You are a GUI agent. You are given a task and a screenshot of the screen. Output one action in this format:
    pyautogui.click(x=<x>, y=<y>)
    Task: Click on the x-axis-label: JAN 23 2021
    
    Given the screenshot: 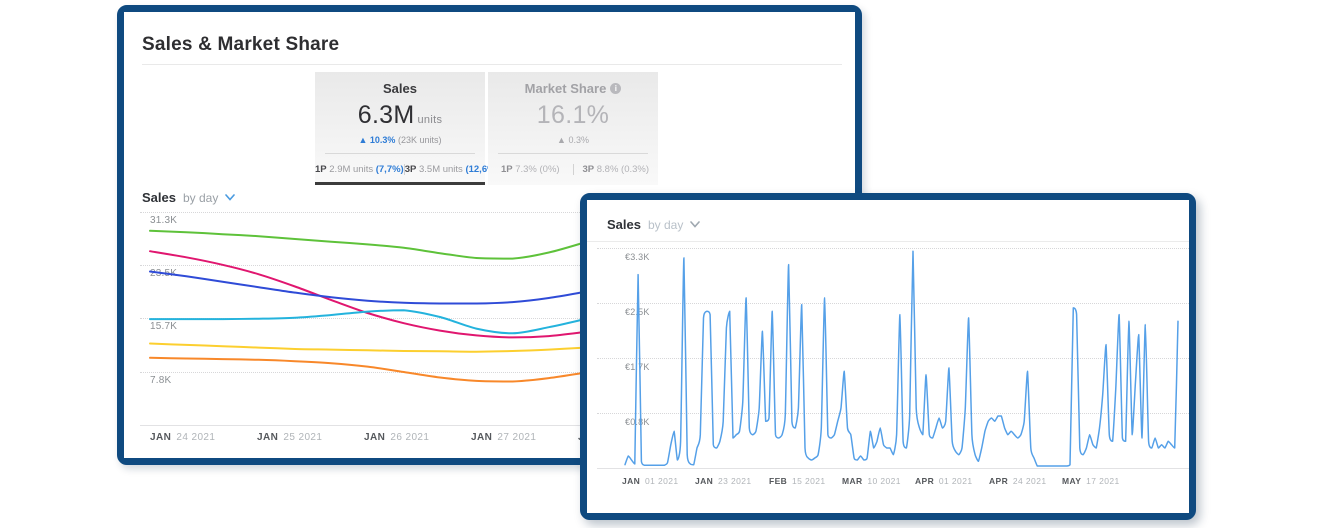 What is the action you would take?
    pyautogui.click(x=723, y=481)
    